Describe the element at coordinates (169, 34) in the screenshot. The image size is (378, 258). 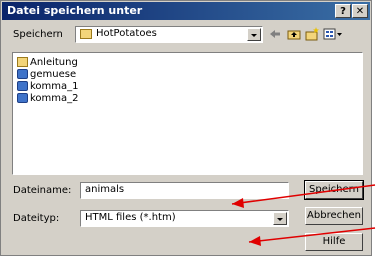
I see `location-dropdown: HotPotatoes` at that location.